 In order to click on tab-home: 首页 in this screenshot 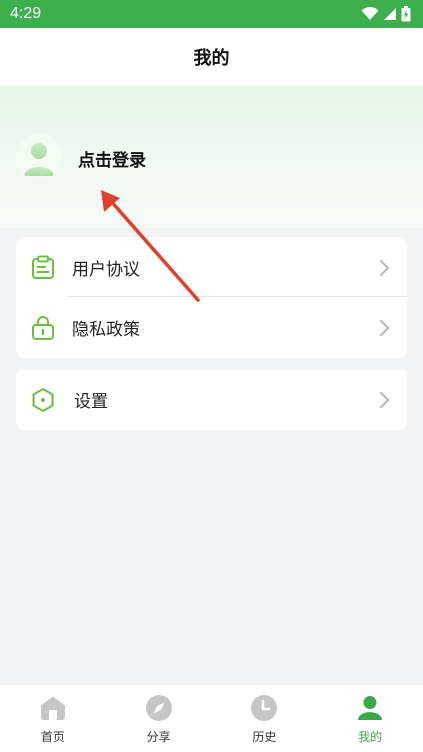, I will do `click(53, 718)`.